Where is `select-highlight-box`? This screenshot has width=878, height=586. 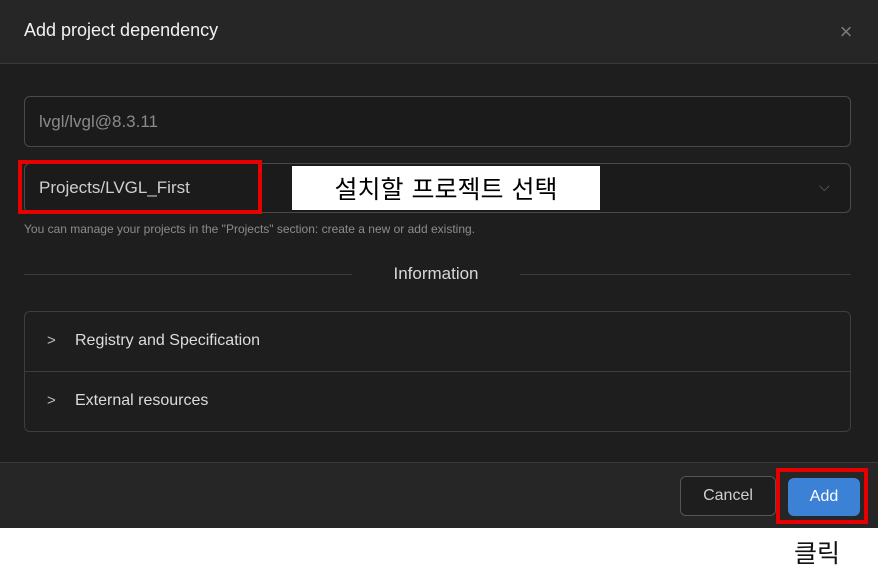
select-highlight-box is located at coordinates (140, 187).